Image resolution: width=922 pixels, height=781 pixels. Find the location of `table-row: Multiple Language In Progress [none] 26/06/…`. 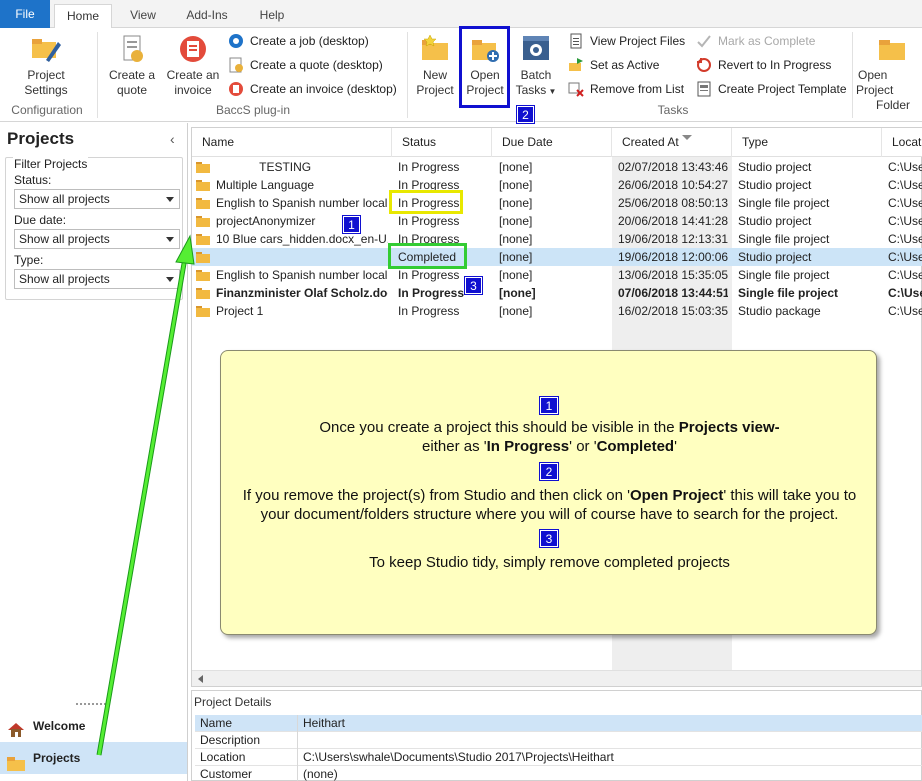

table-row: Multiple Language In Progress [none] 26/06/… is located at coordinates (557, 185).